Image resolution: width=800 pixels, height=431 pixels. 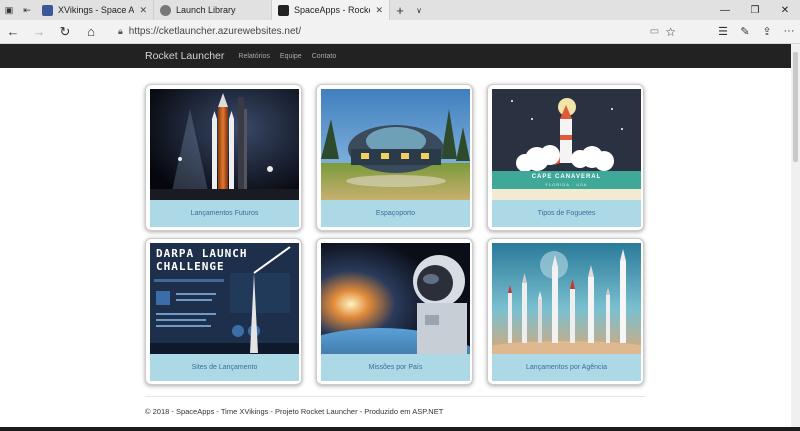 I want to click on tab-list-button: ∨, so click(x=419, y=10).